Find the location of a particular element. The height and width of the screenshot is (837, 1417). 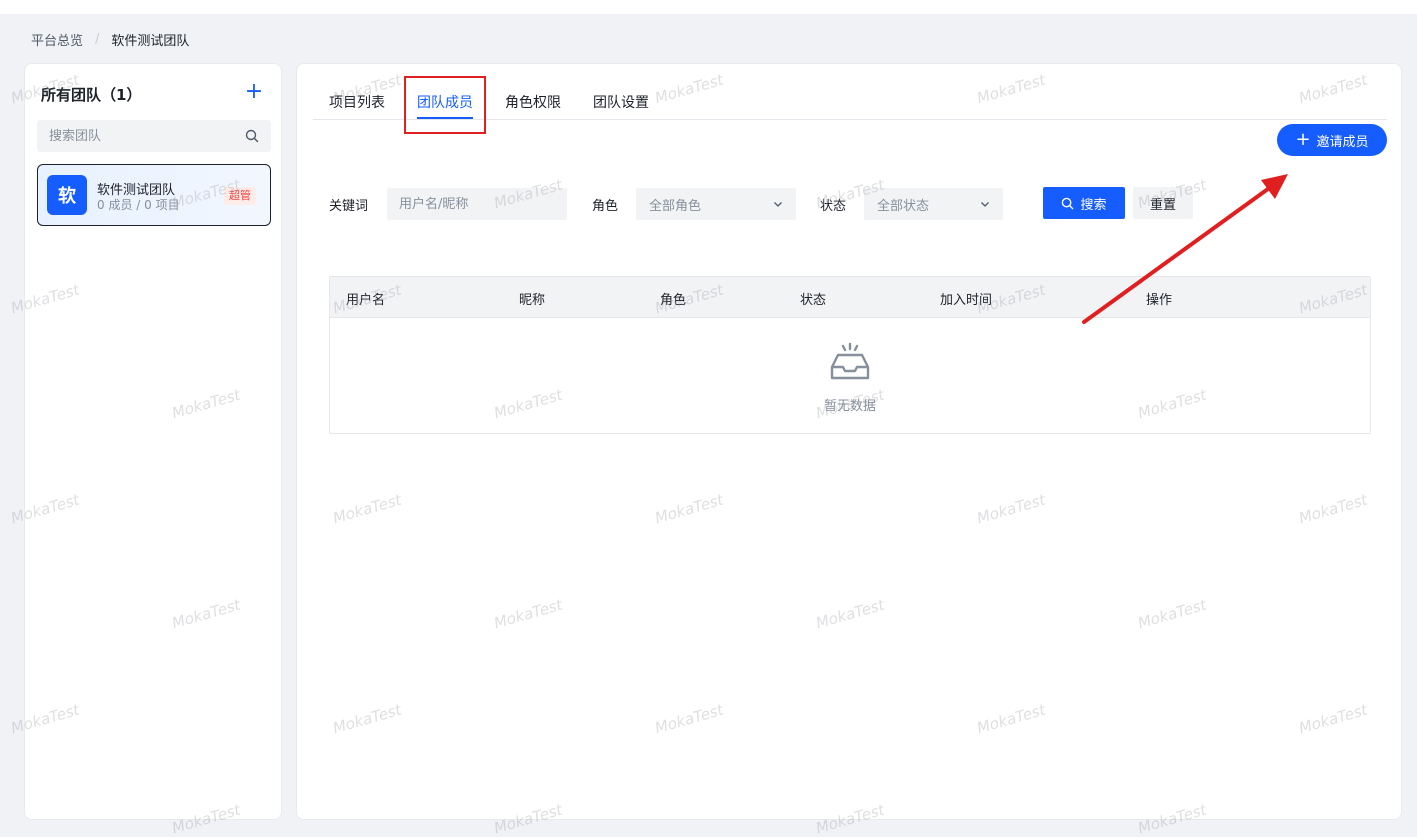

team-card: 软 软件测试团队 0 成员 / 0 项目 超管 is located at coordinates (154, 195).